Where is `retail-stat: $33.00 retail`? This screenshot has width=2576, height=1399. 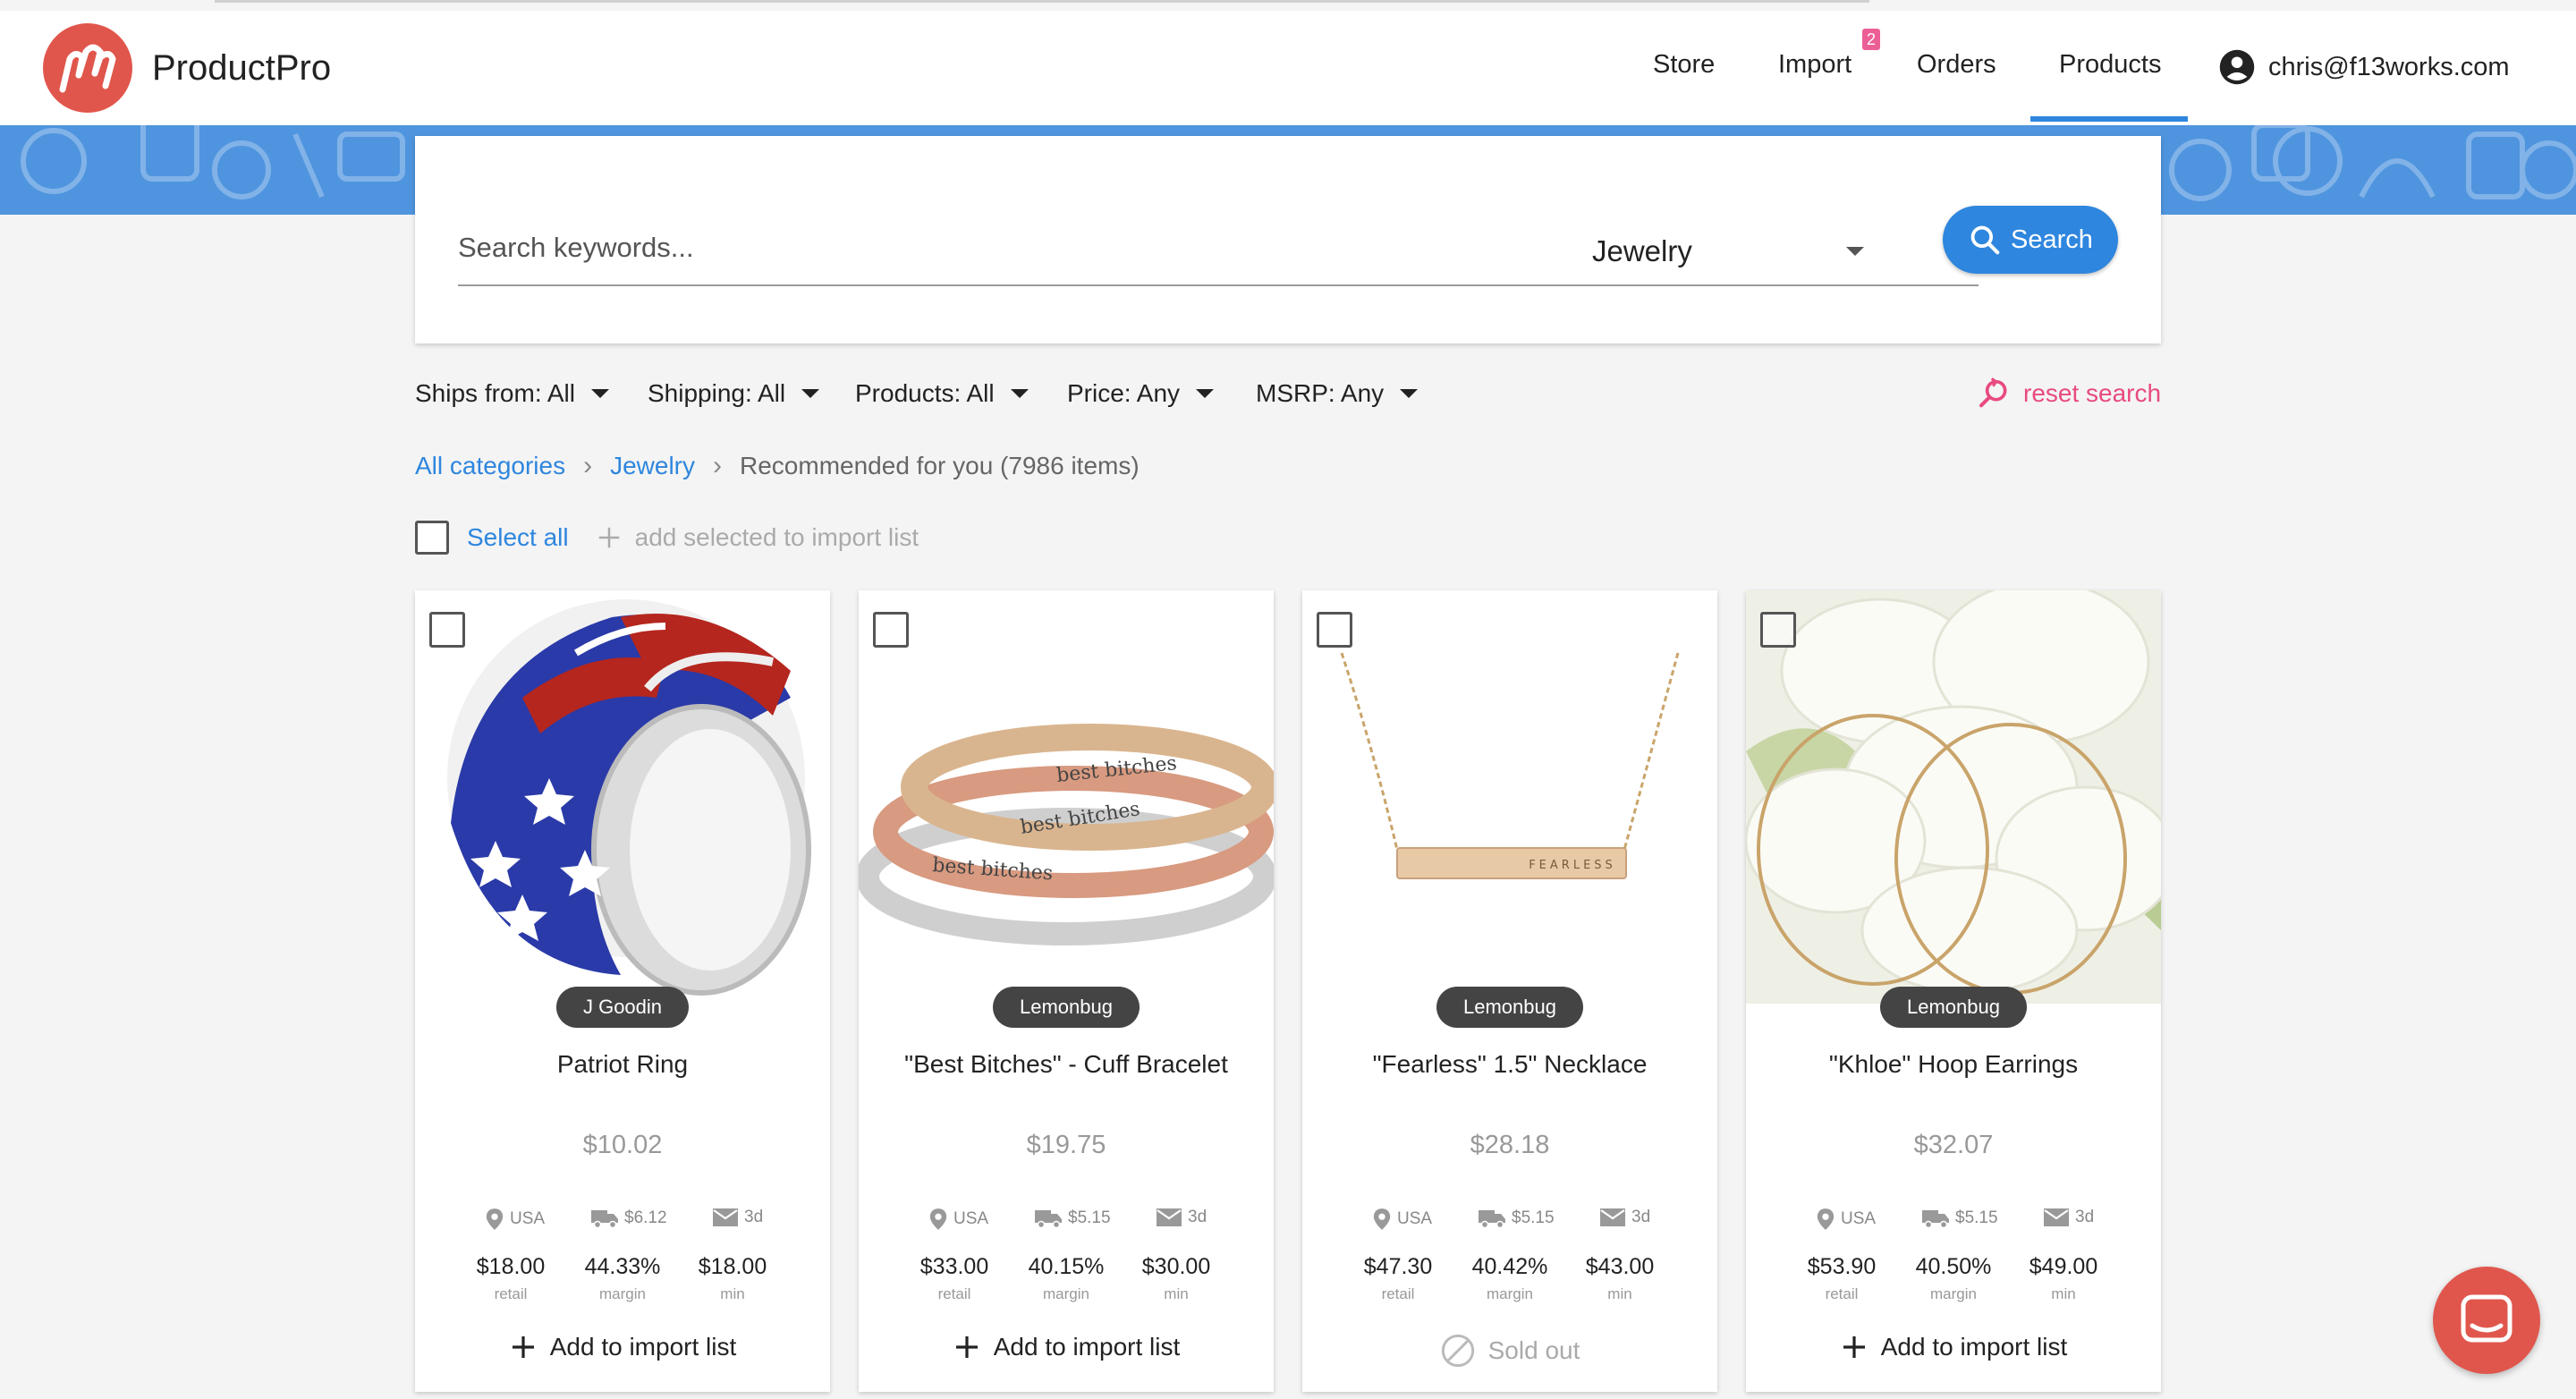 retail-stat: $33.00 retail is located at coordinates (954, 1278).